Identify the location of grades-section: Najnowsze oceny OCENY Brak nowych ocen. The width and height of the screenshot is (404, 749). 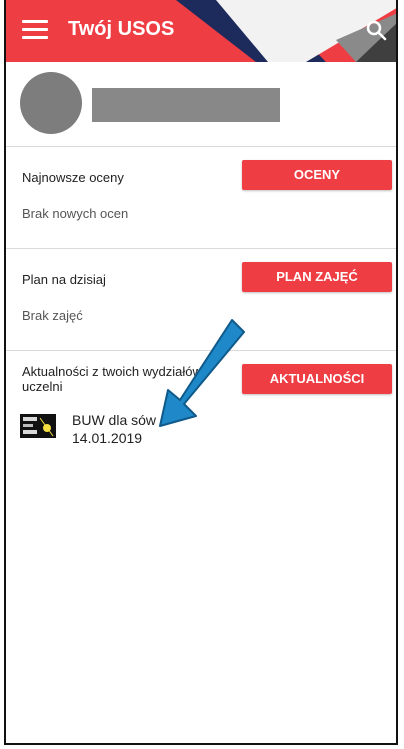
(201, 197).